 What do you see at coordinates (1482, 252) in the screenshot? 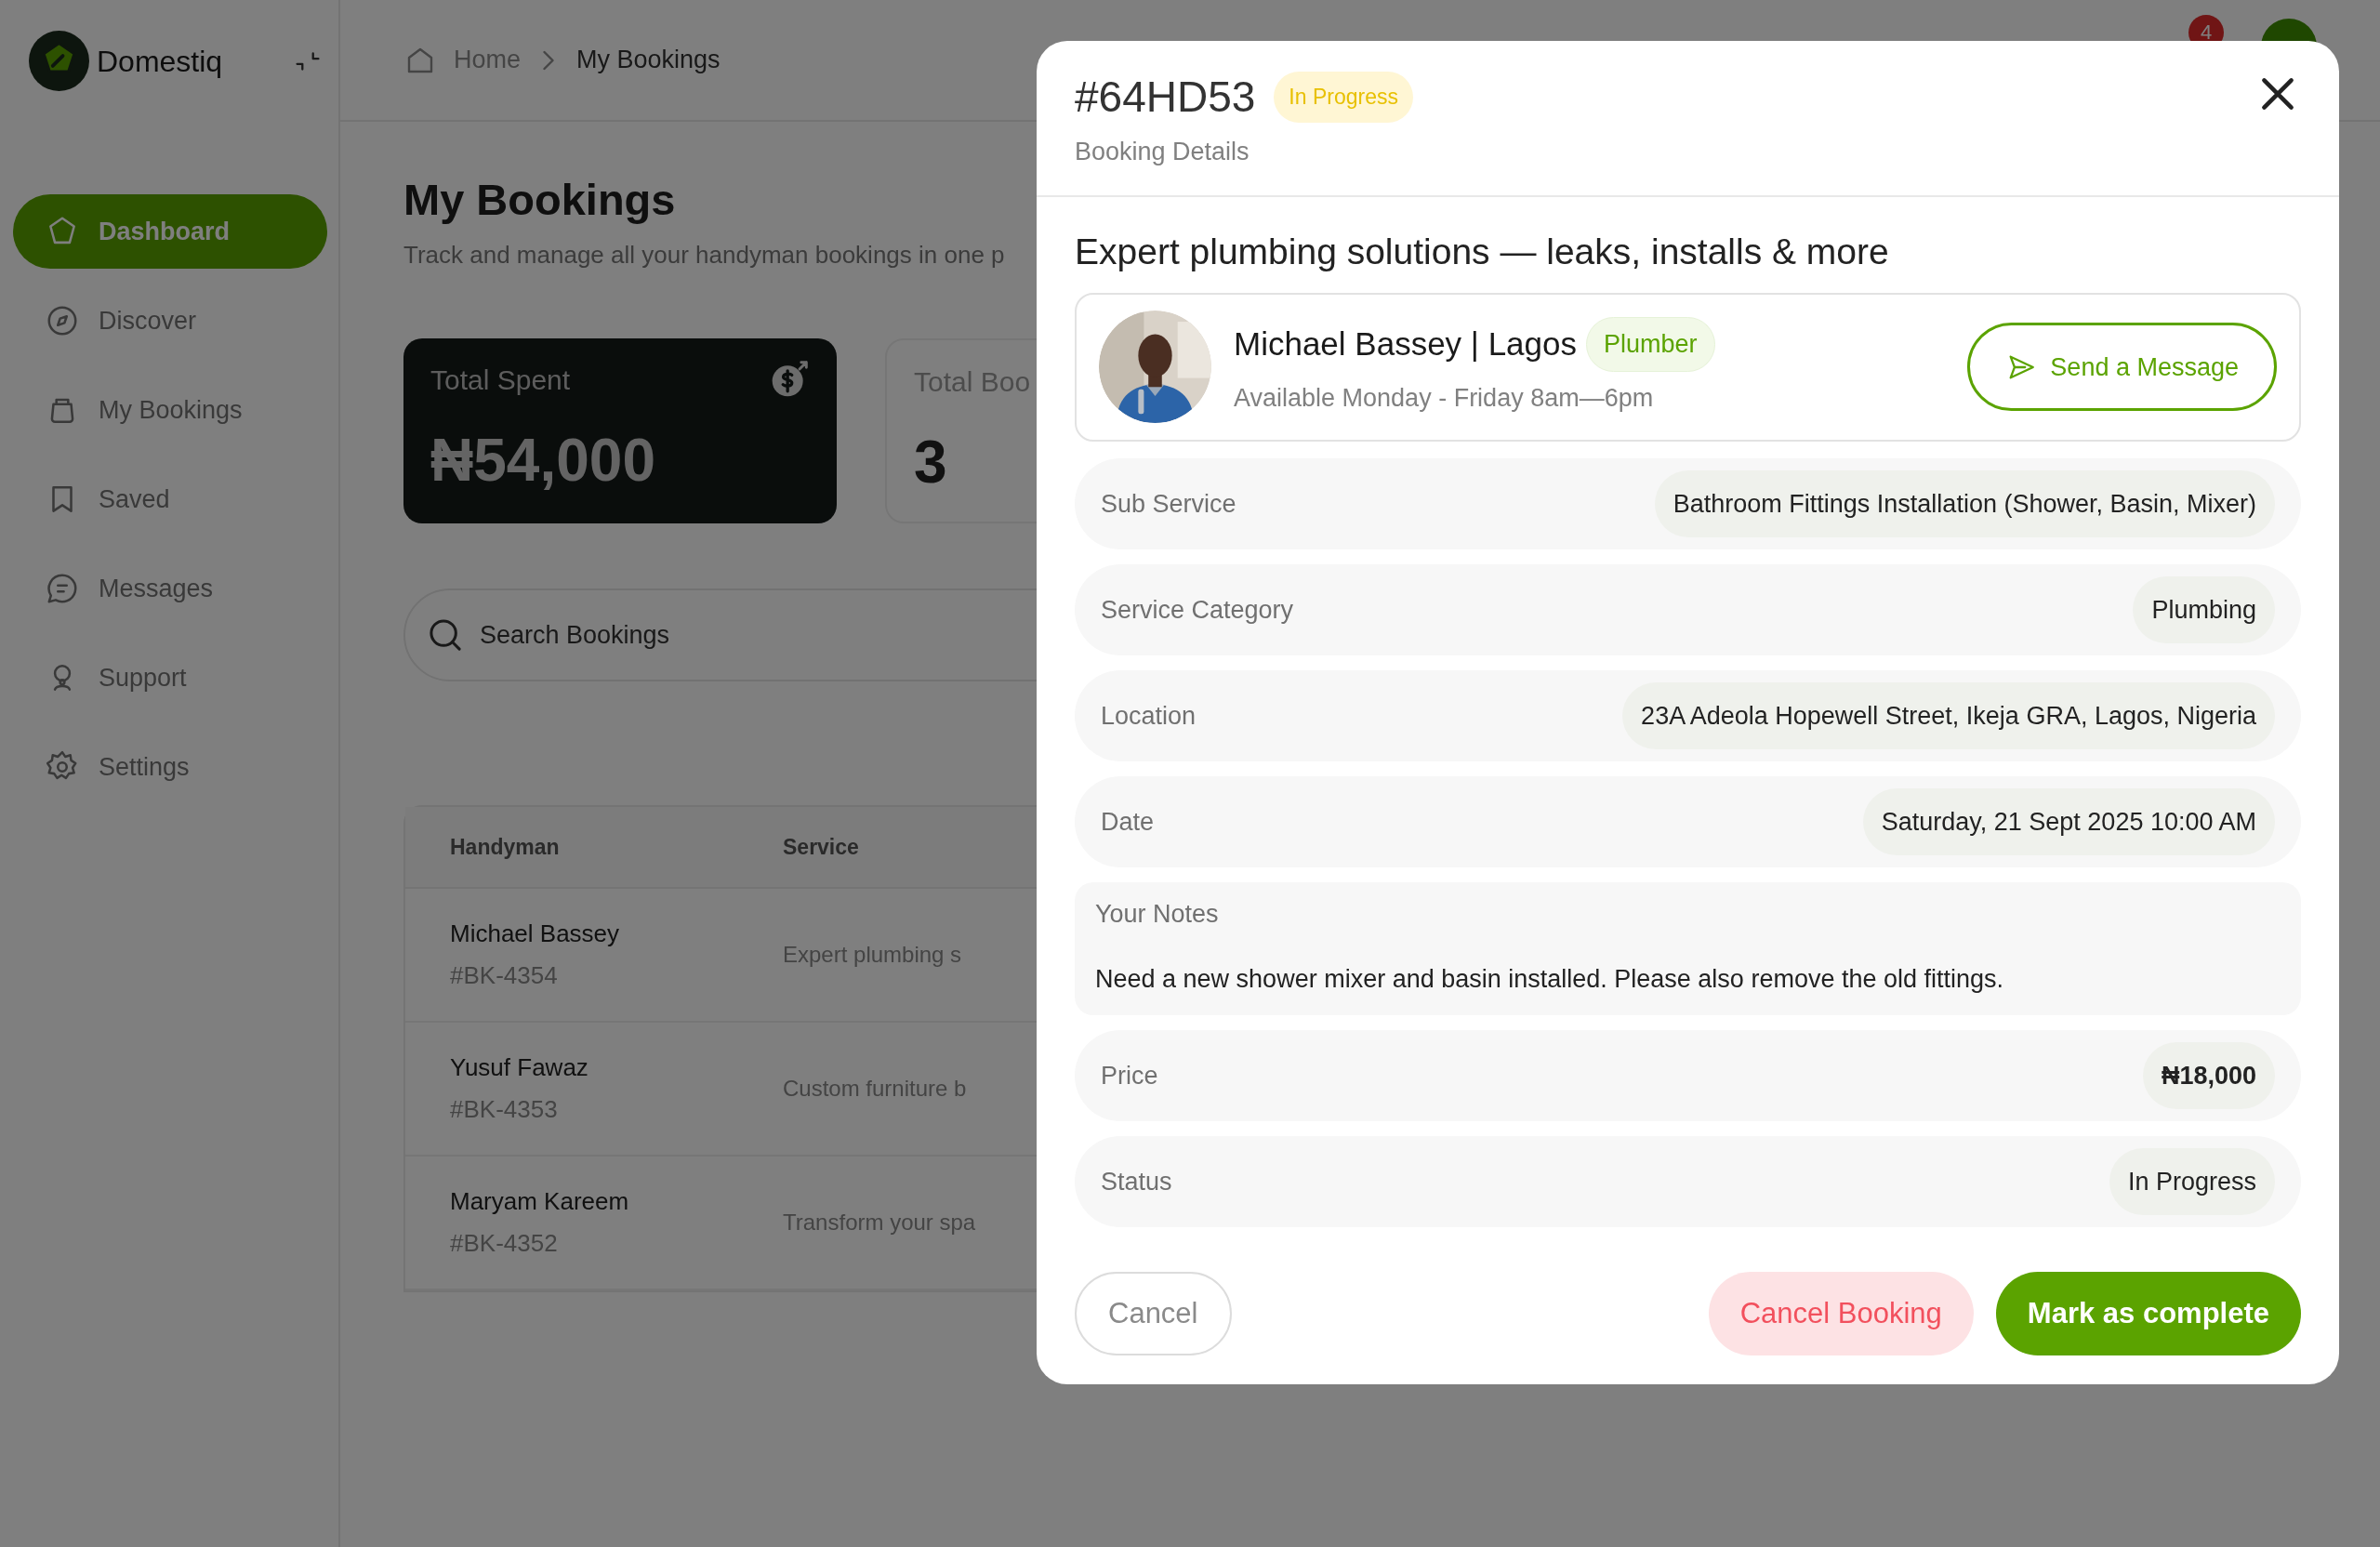
I see `service-title: Expert plumbing solutions — leaks, installs & more` at bounding box center [1482, 252].